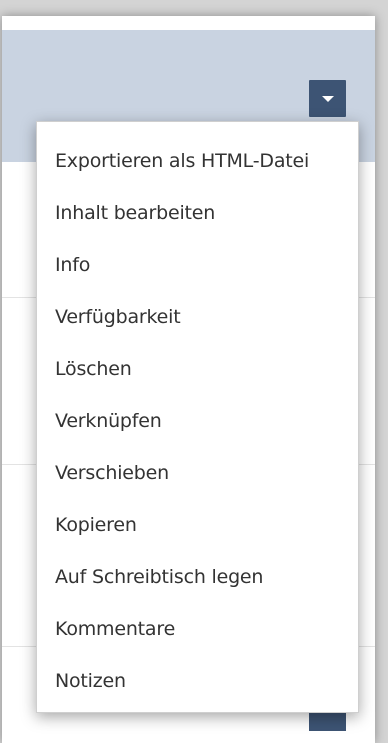 The image size is (388, 743). What do you see at coordinates (197, 473) in the screenshot?
I see `menu-item-move: Verschieben` at bounding box center [197, 473].